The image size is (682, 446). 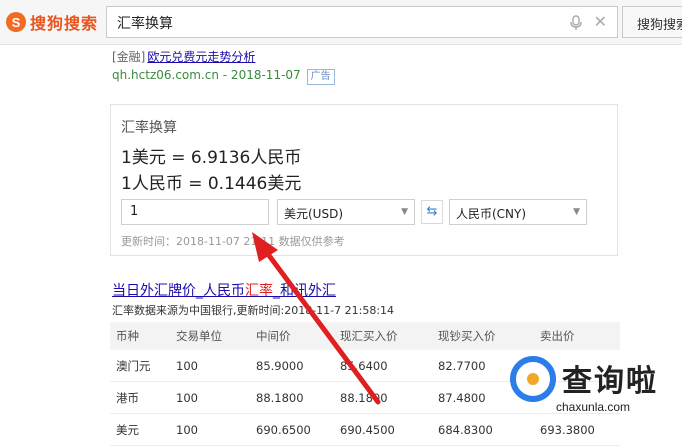 I want to click on watermark-url: chaxunla.com, so click(x=593, y=407).